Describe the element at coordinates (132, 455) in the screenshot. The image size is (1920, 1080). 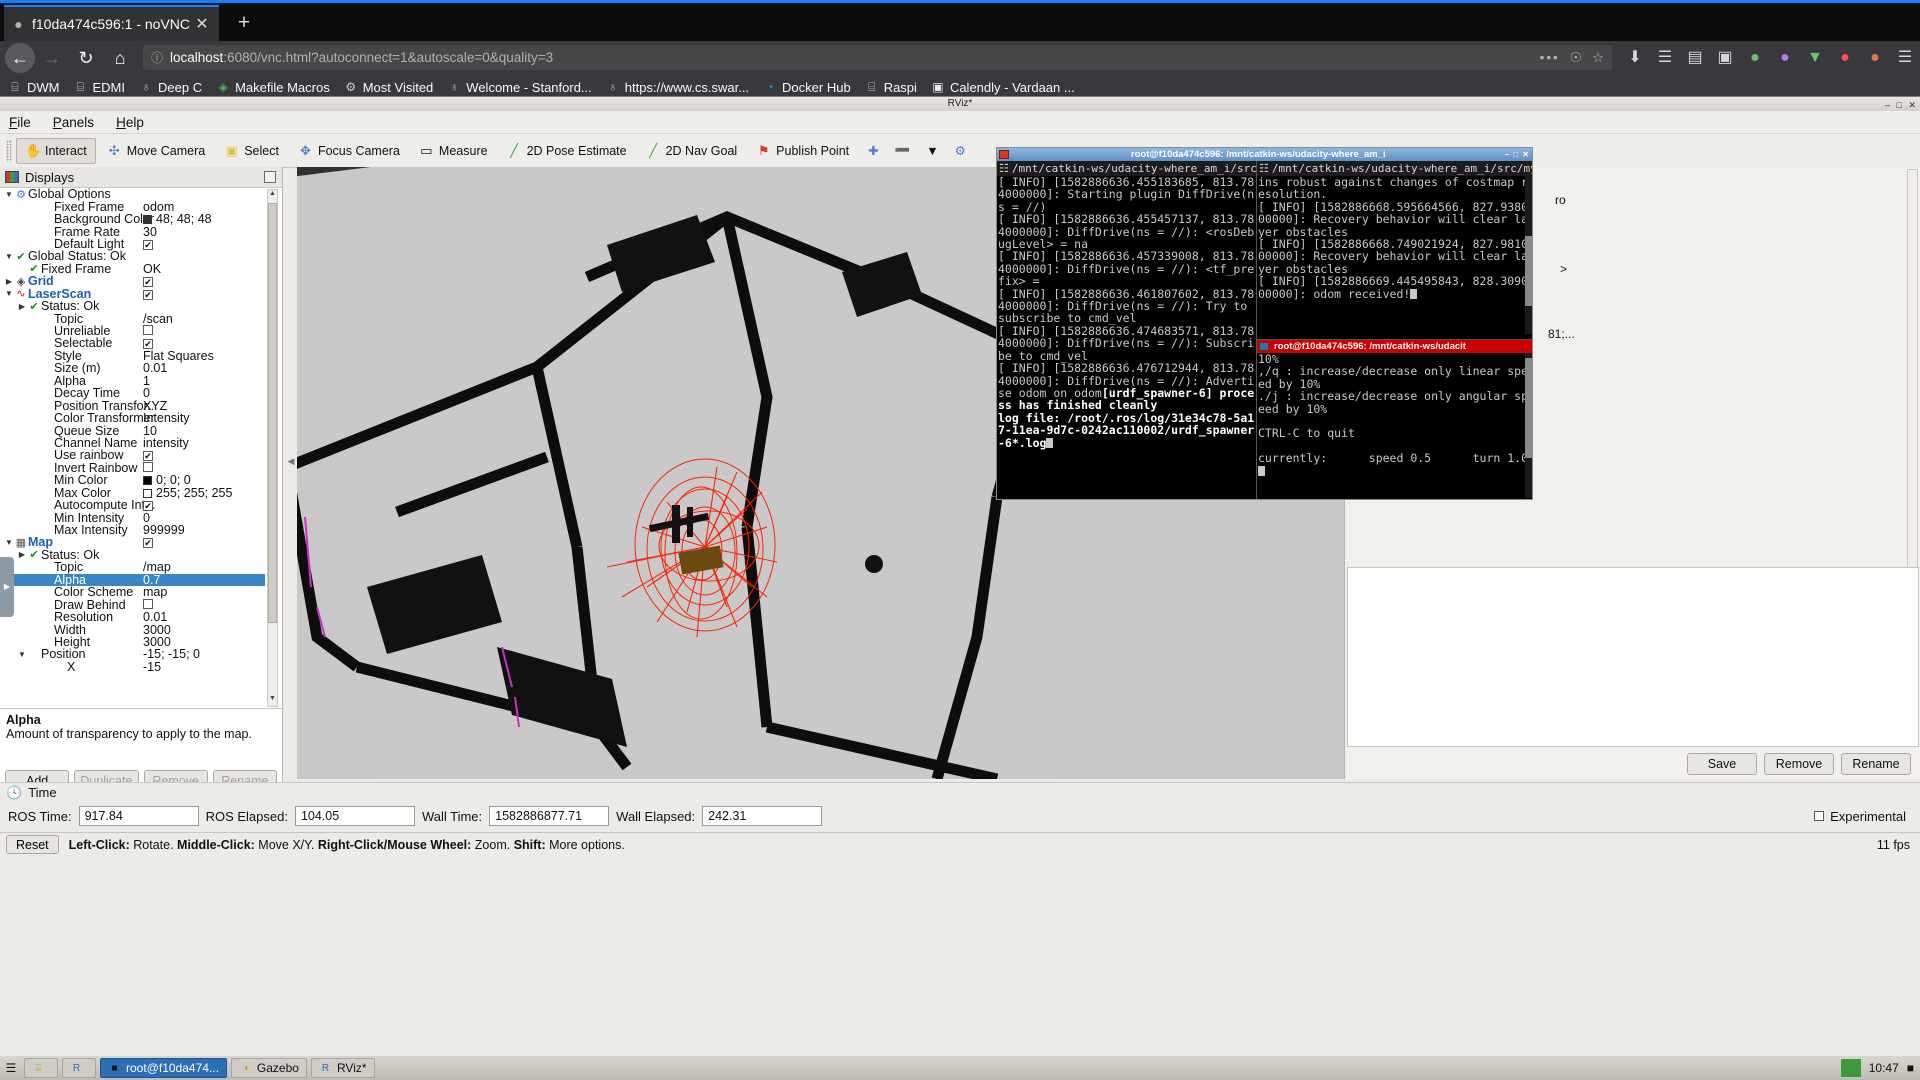
I see `display-row-use-rainbow: Use rainbow ✔` at that location.